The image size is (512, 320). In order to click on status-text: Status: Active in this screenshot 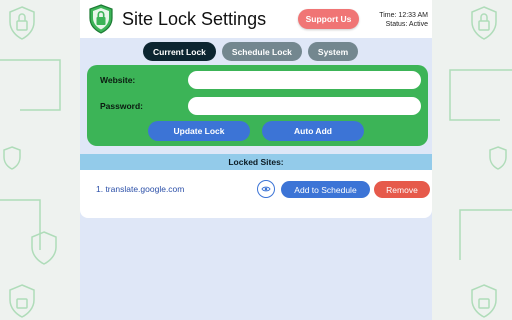, I will do `click(406, 24)`.